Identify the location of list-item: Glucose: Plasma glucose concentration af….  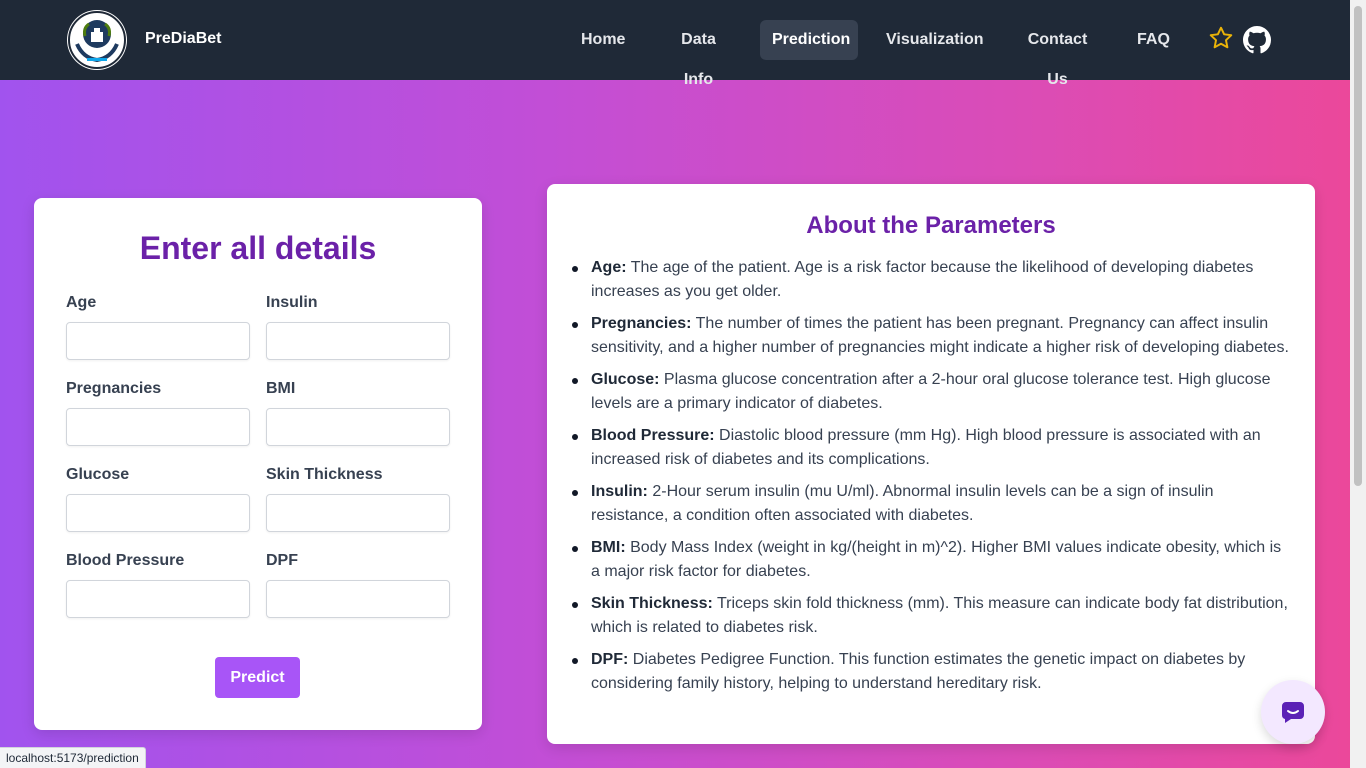
(931, 392).